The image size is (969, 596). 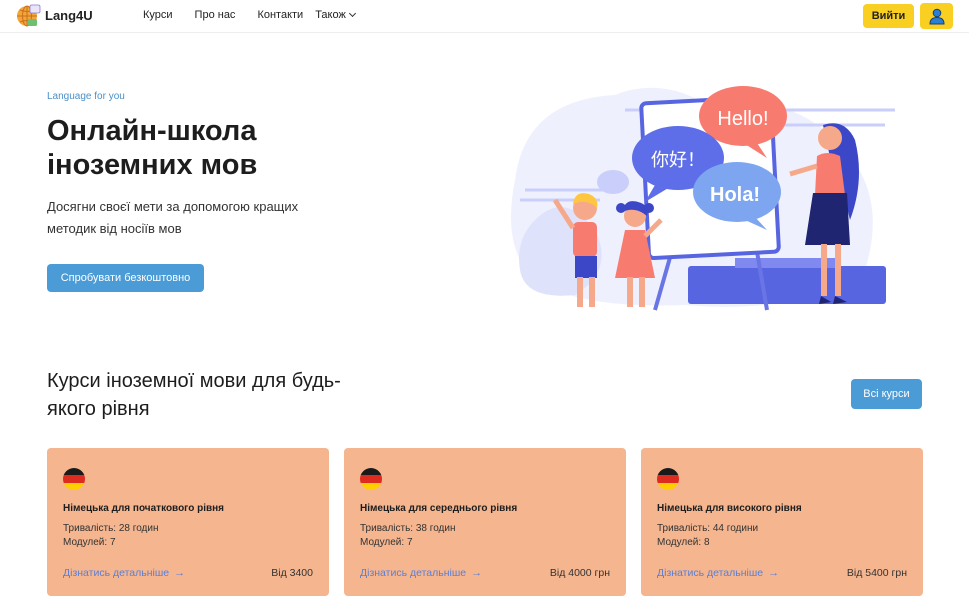 I want to click on course-price: Від 4000 грн, so click(x=579, y=573).